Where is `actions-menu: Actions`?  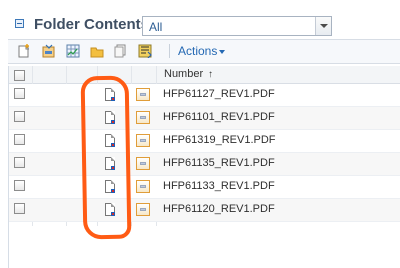 actions-menu: Actions is located at coordinates (202, 51).